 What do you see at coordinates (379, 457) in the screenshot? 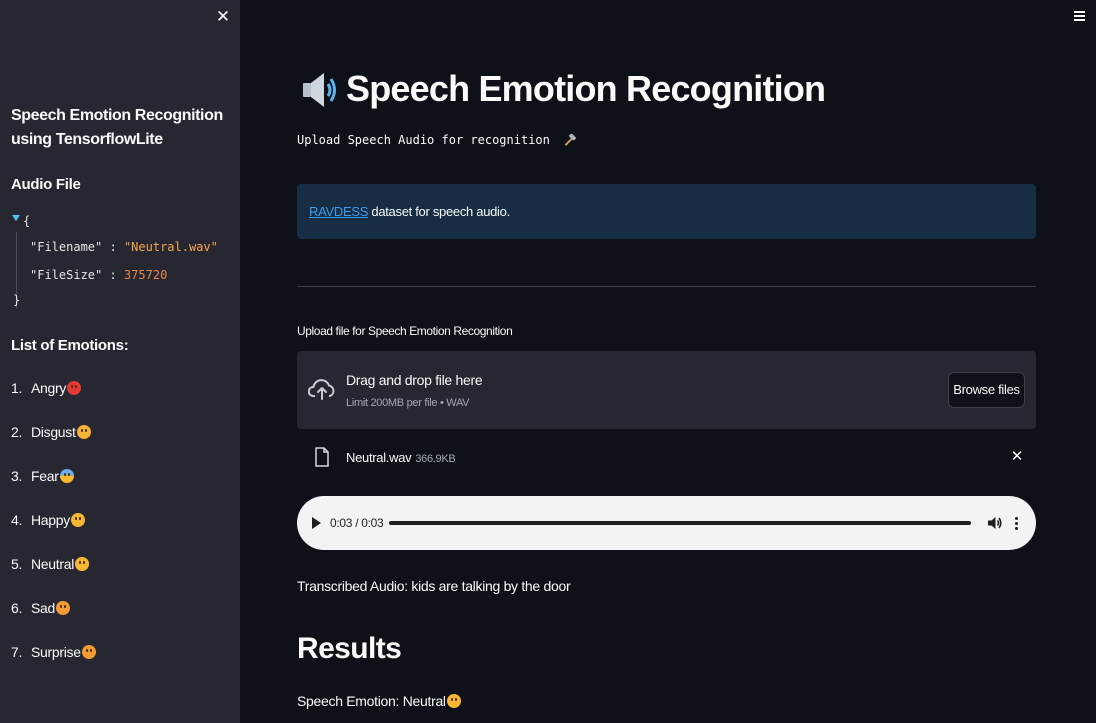
I see `file-name-text: Neutral.wav` at bounding box center [379, 457].